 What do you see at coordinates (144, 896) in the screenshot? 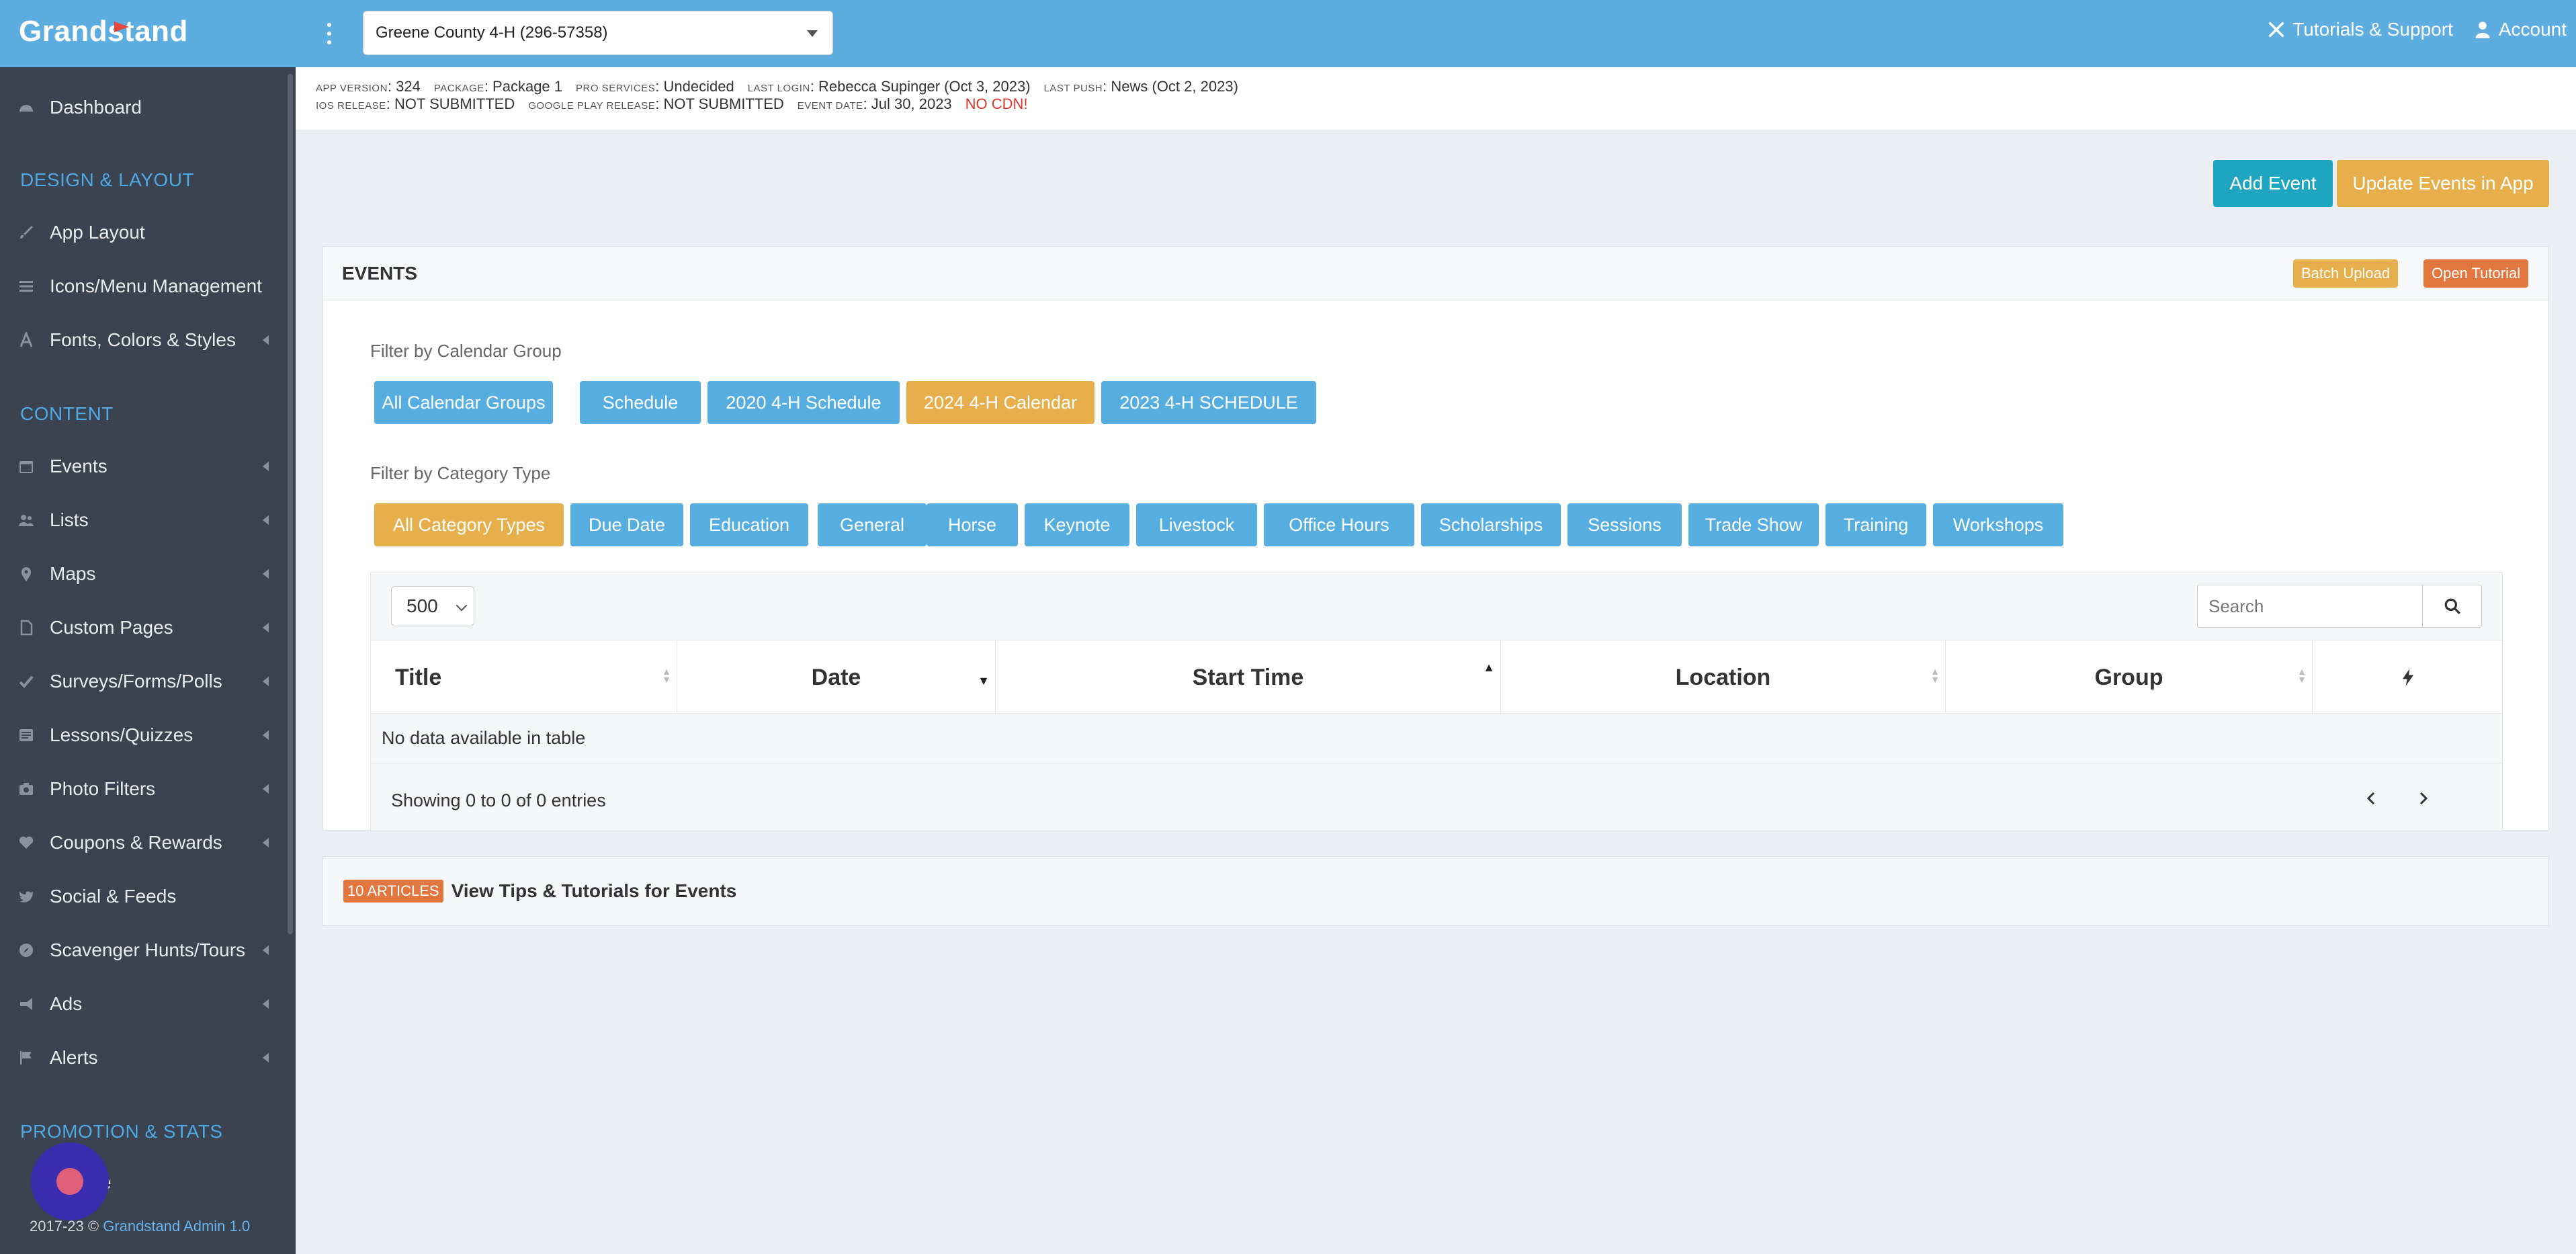
I see `sidebar-item-social: Social & Feeds` at bounding box center [144, 896].